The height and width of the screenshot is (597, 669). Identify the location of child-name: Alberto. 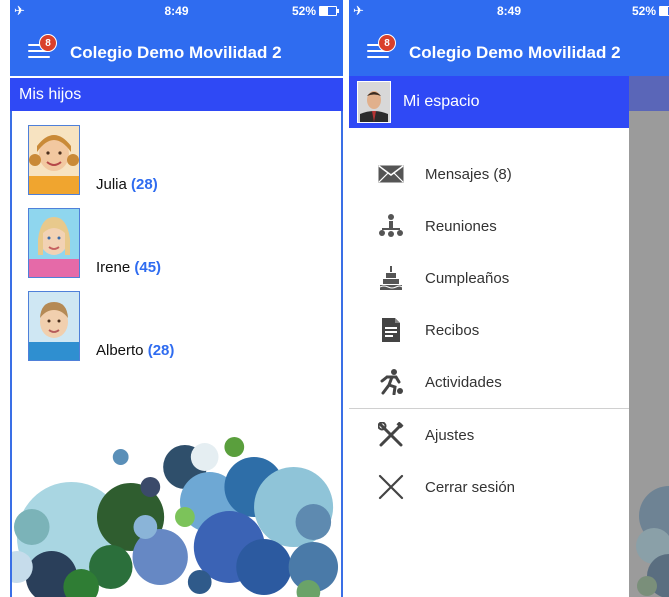
(120, 350).